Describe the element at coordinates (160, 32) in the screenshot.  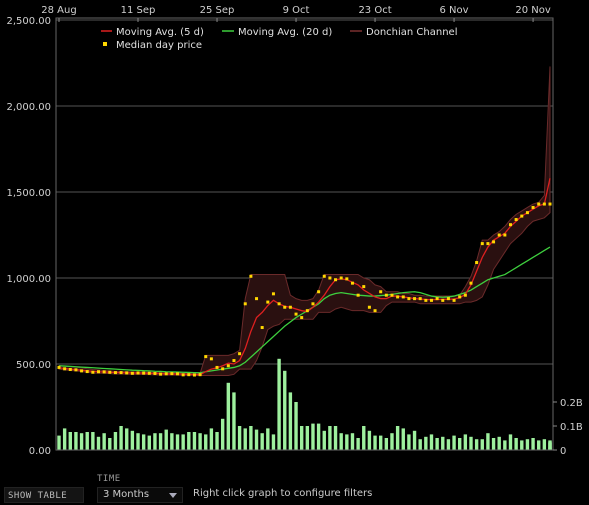
I see `legend-ma5-label: Moving Avg. (5 d)` at that location.